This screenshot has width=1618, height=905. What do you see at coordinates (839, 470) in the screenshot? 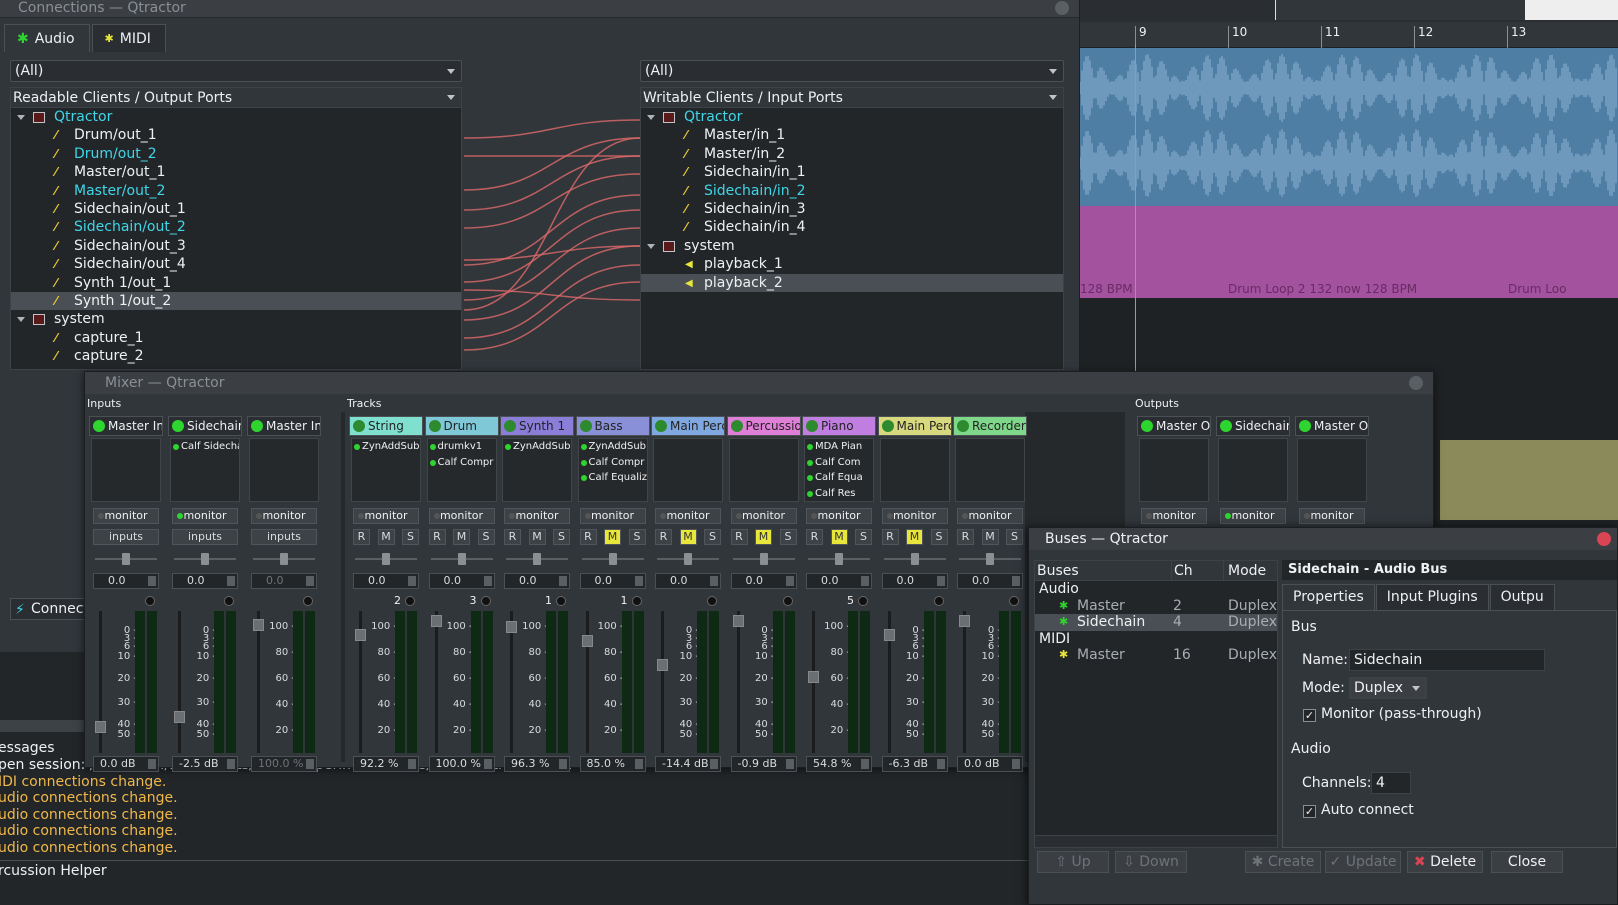
I see `plugin-list: MDA Pian Calf Com Calf Equa Calf Res` at bounding box center [839, 470].